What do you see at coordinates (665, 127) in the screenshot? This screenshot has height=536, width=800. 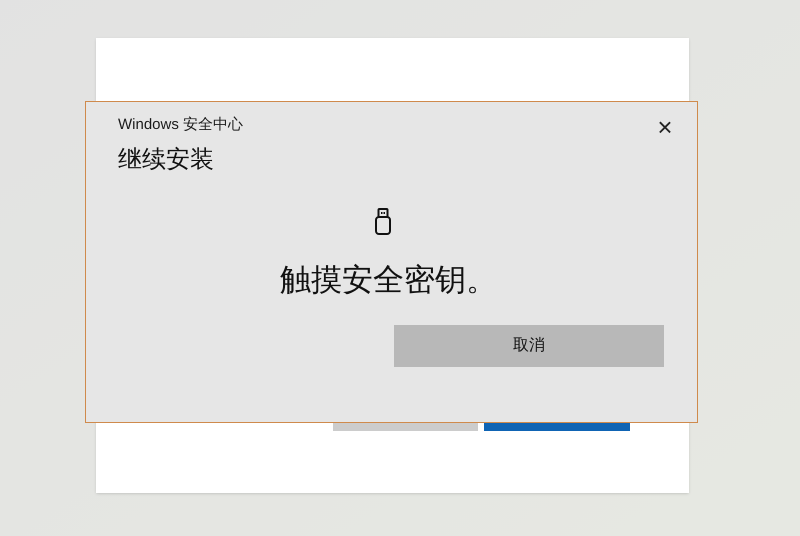 I see `close-button: ×` at bounding box center [665, 127].